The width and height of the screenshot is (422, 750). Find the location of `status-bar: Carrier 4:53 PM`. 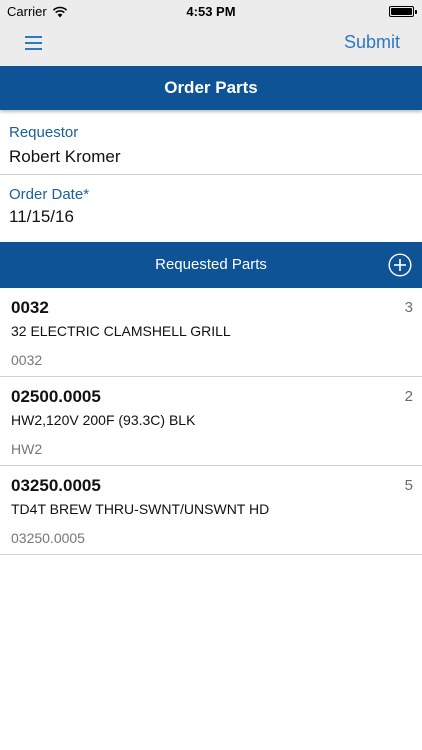

status-bar: Carrier 4:53 PM is located at coordinates (211, 11).